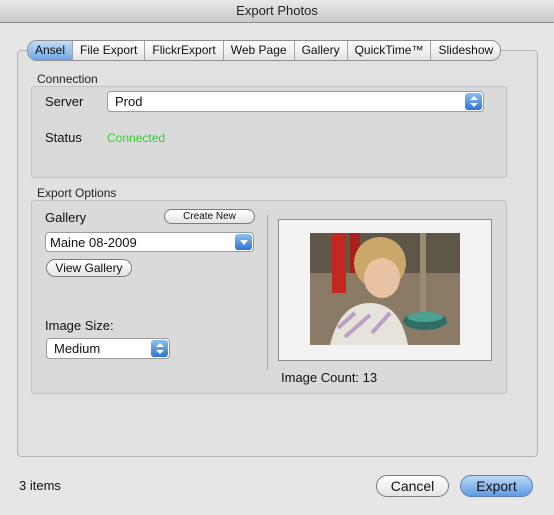 The width and height of the screenshot is (554, 515). What do you see at coordinates (77, 348) in the screenshot?
I see `image-size-value: Medium` at bounding box center [77, 348].